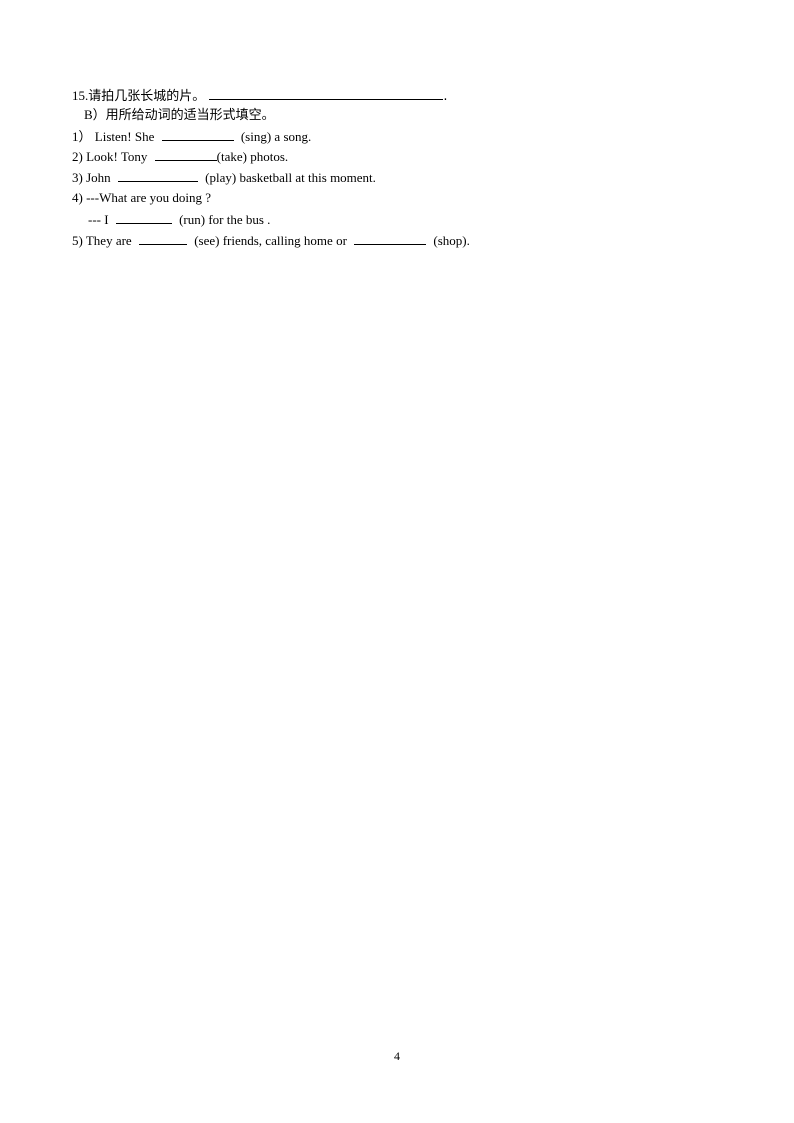  I want to click on item-1: 1） Listen! She (sing) a song., so click(191, 136).